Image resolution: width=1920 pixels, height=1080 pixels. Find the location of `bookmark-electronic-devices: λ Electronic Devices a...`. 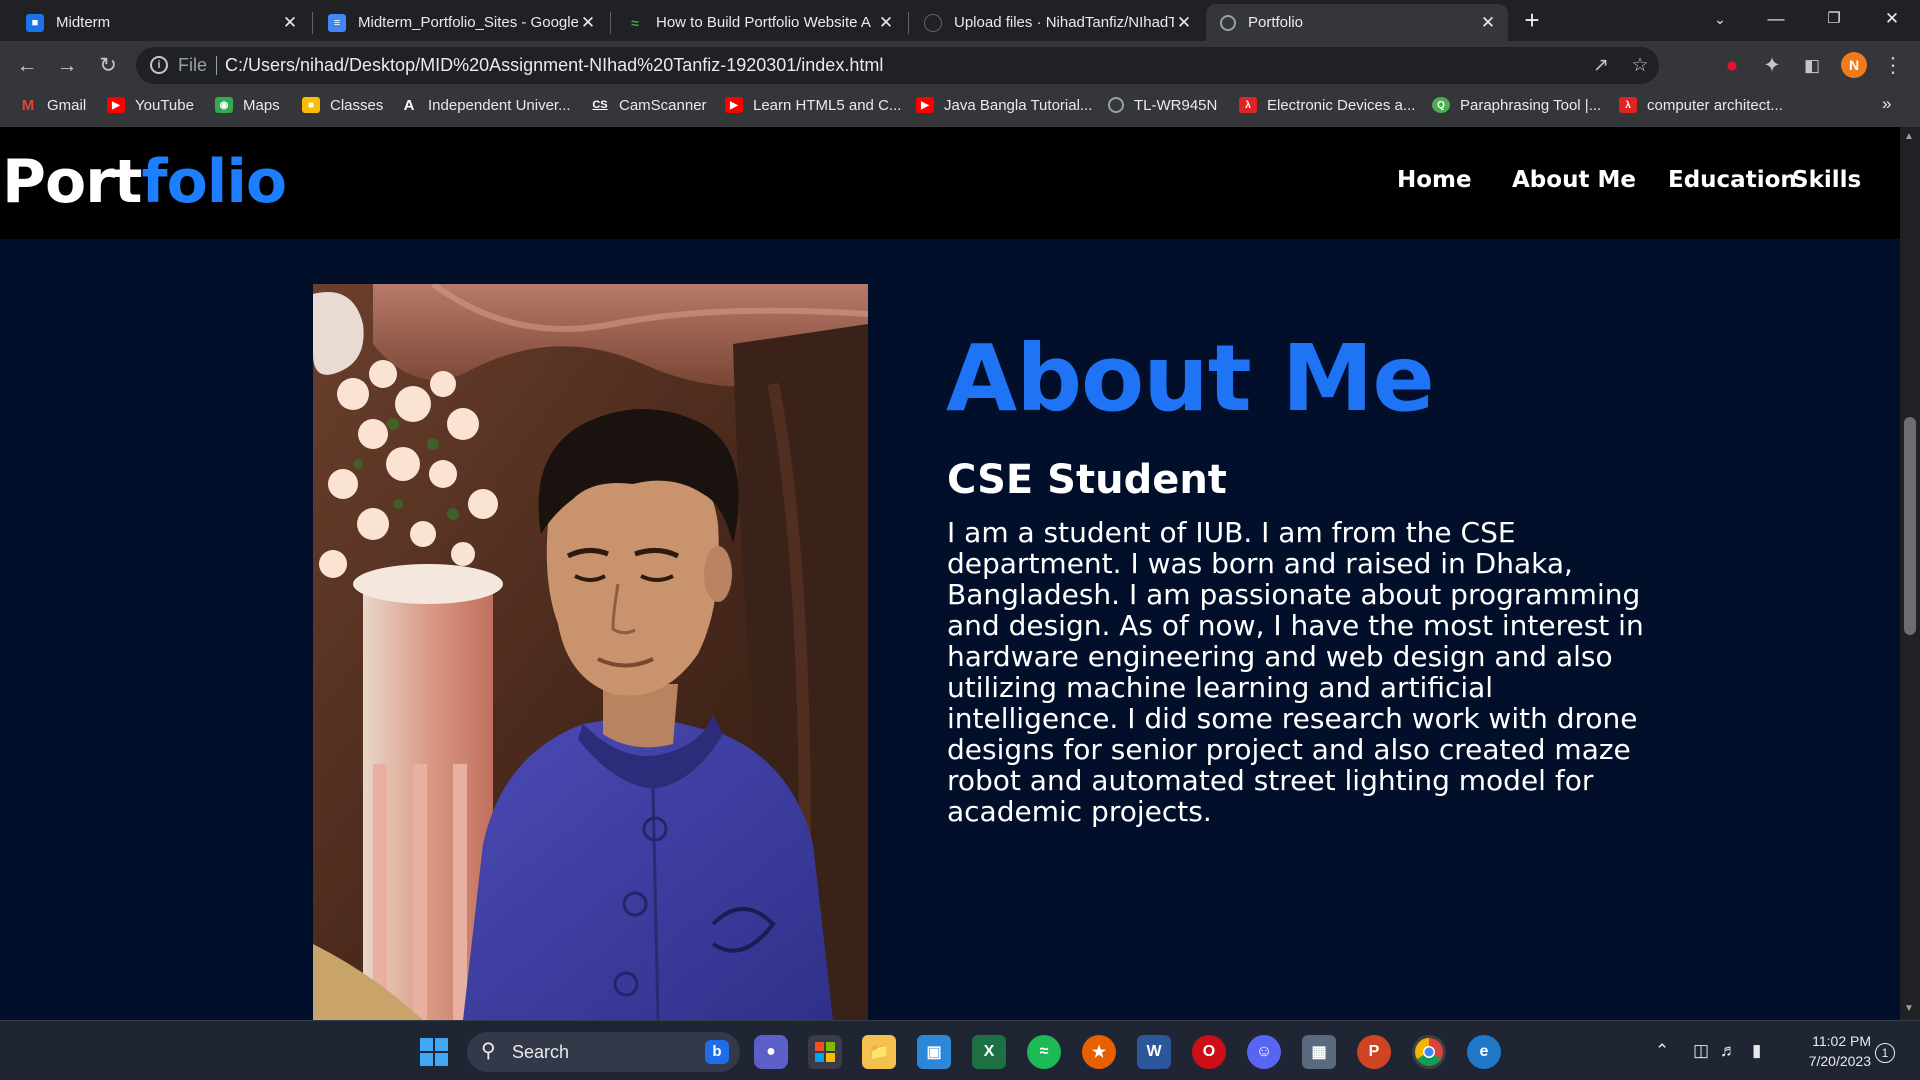

bookmark-electronic-devices: λ Electronic Devices a... is located at coordinates (1327, 105).